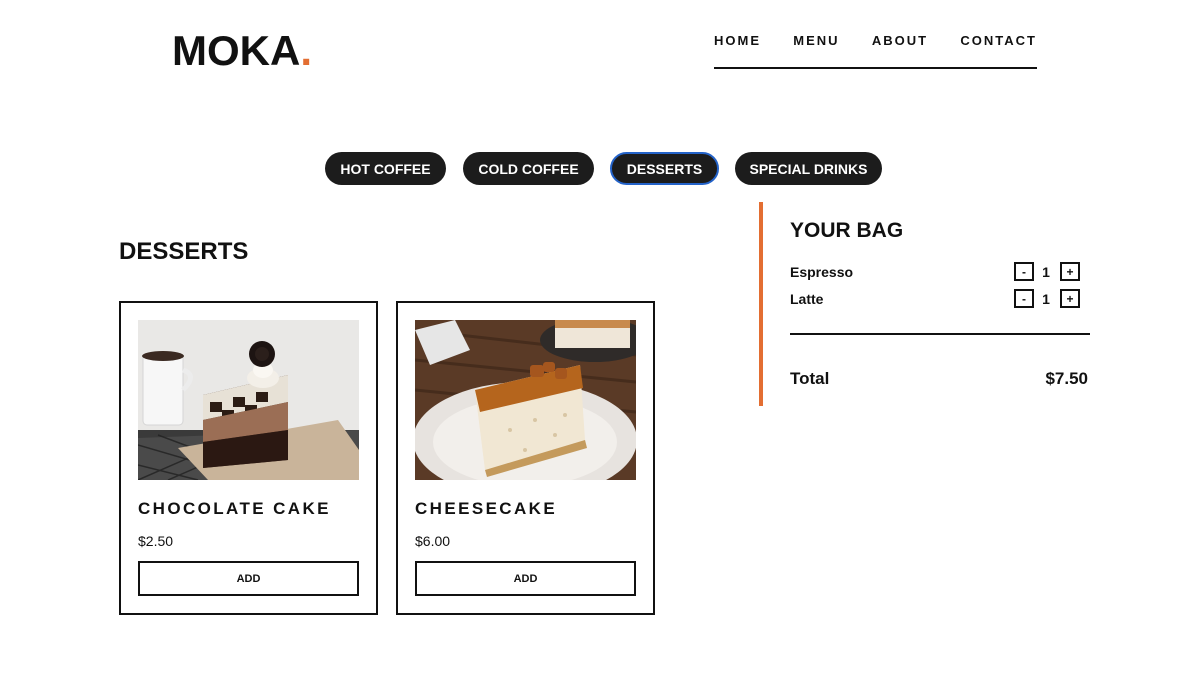 Image resolution: width=1200 pixels, height=675 pixels. I want to click on add-chocolate-cake-button: ADD, so click(248, 578).